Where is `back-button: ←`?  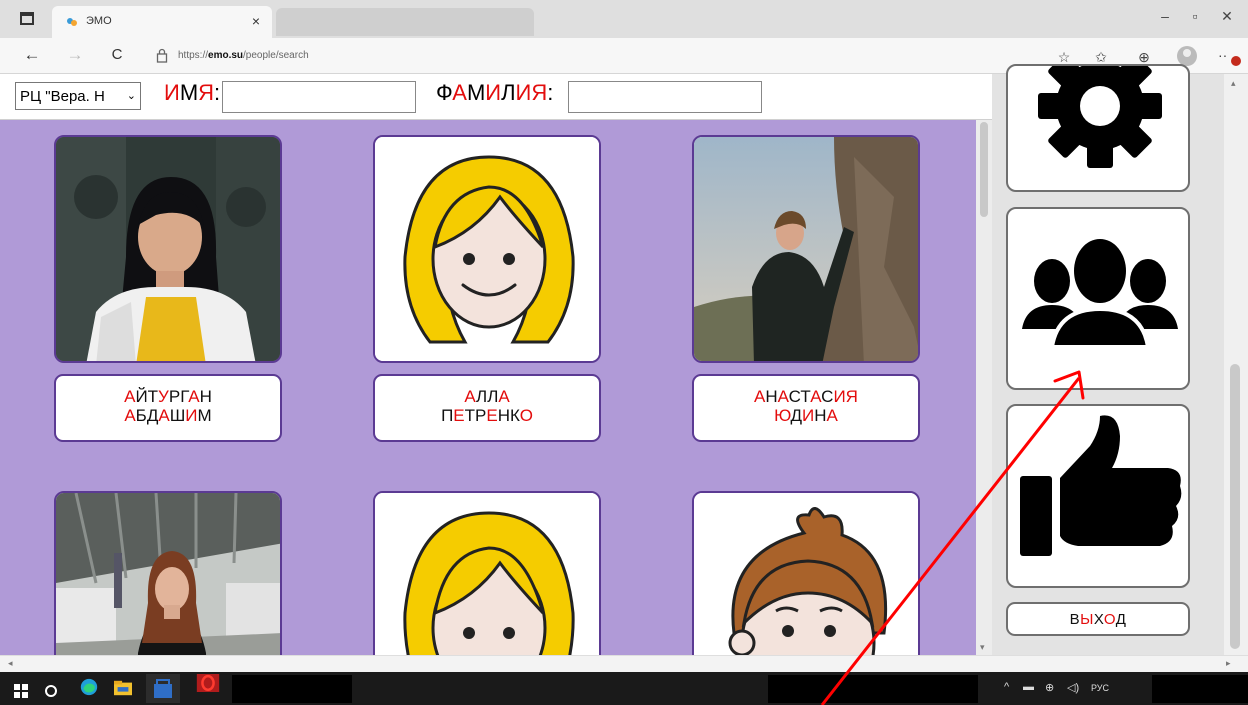 back-button: ← is located at coordinates (32, 55).